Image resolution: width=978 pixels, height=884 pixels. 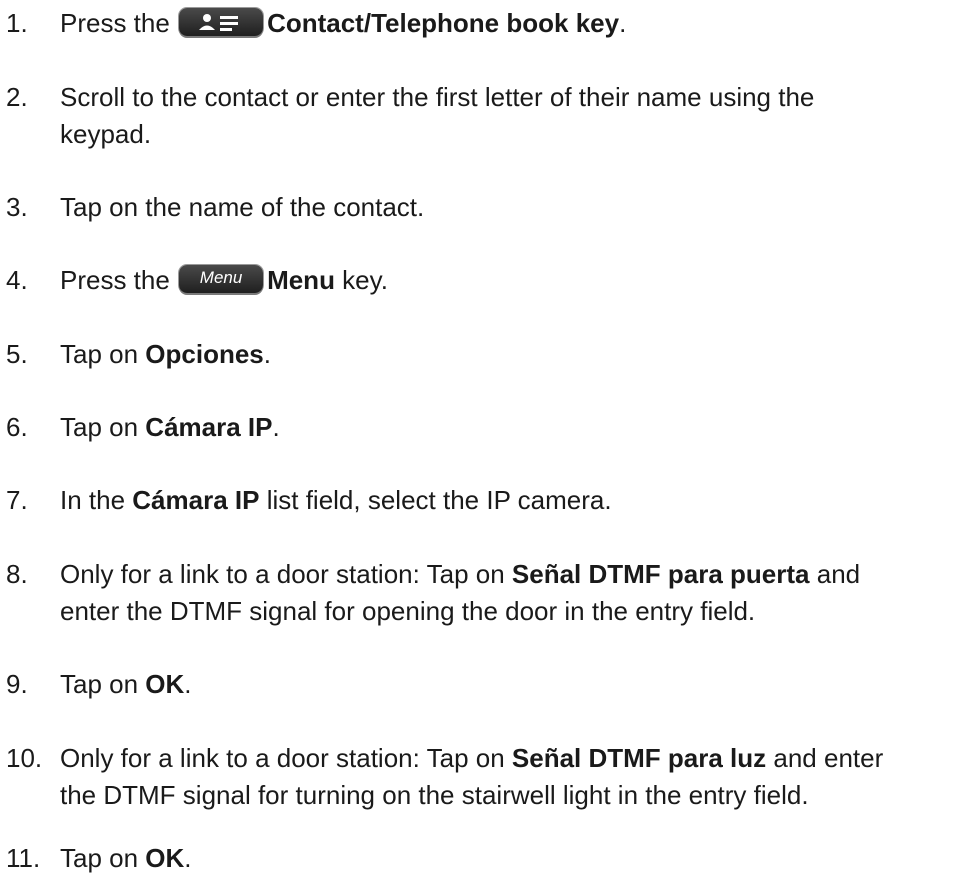 What do you see at coordinates (166, 354) in the screenshot?
I see `step-text: Tap on Opciones.` at bounding box center [166, 354].